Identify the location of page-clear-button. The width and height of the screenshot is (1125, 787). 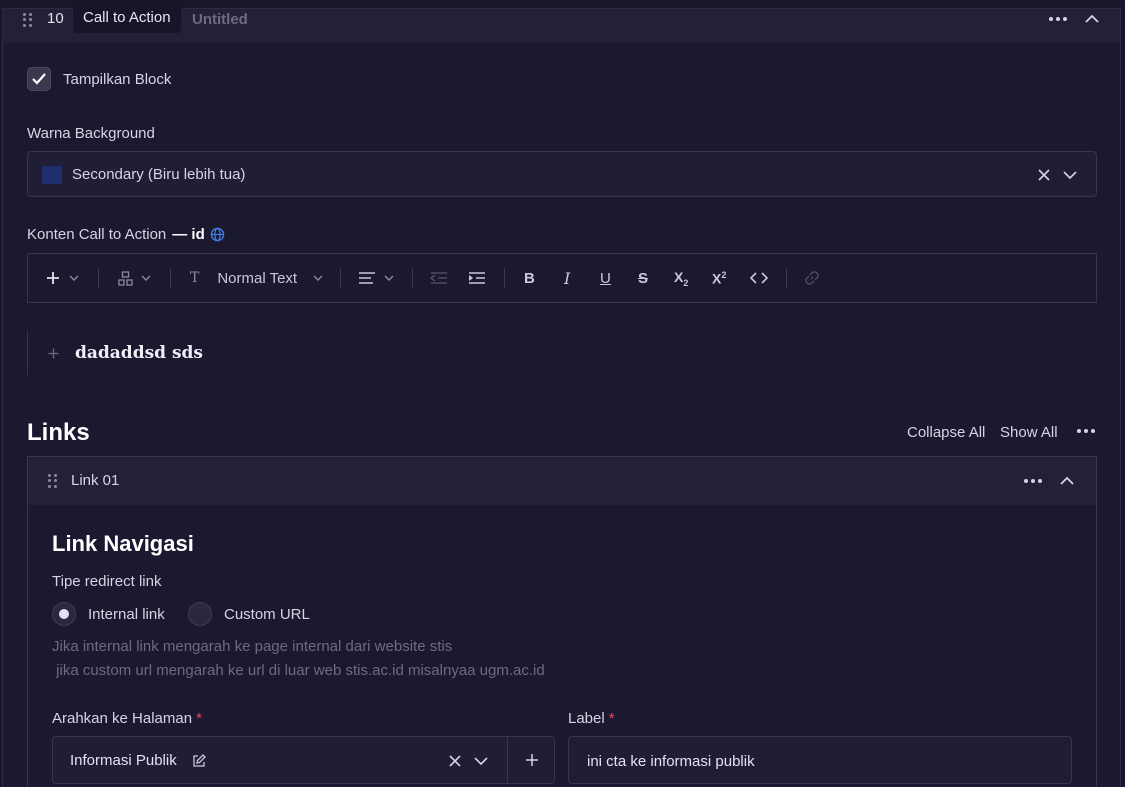
(455, 761).